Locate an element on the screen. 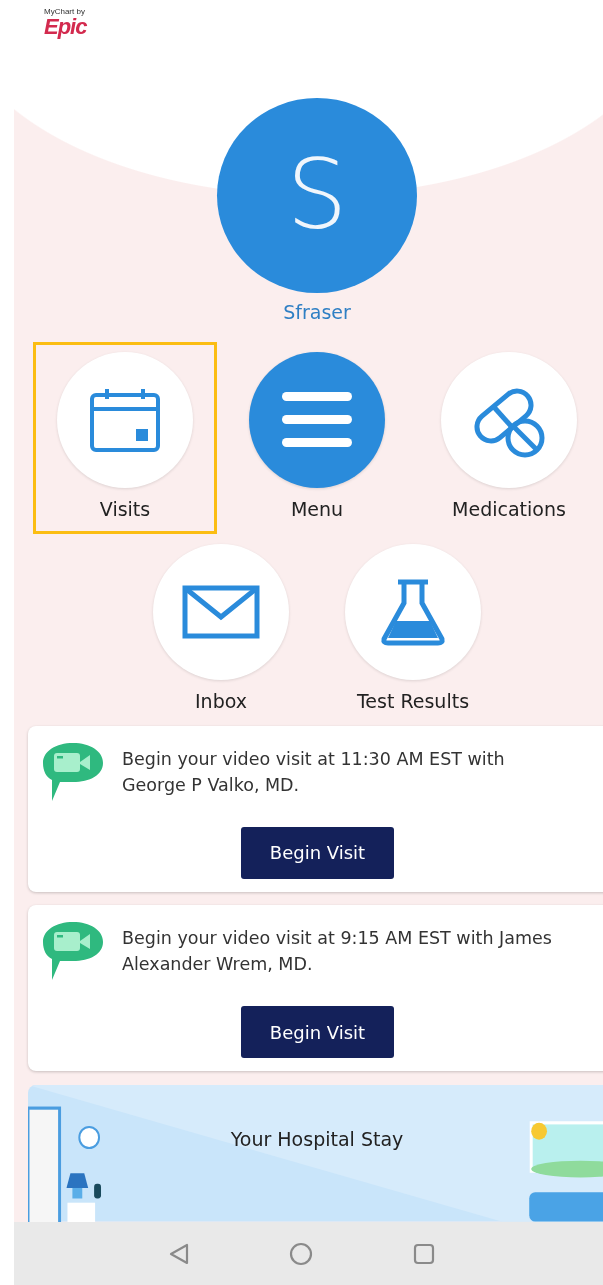  logo-wordmark: Epic is located at coordinates (65, 27).